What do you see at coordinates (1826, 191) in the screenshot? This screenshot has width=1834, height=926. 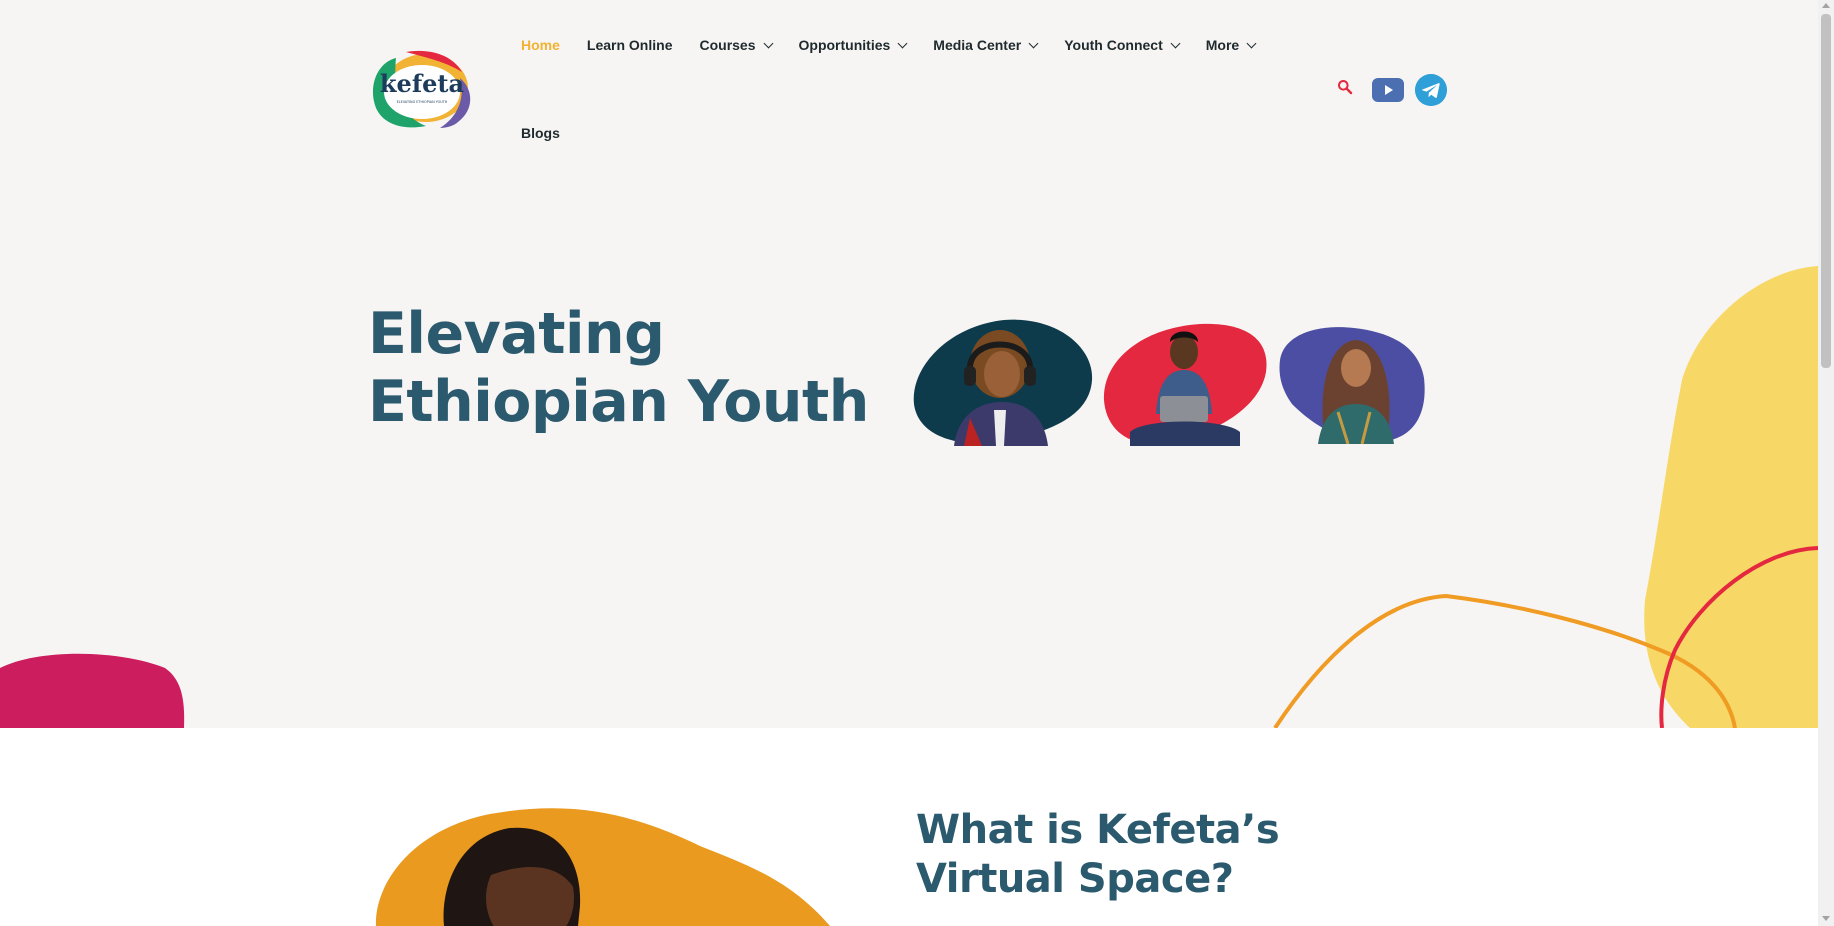 I see `scrollbar-thumb` at bounding box center [1826, 191].